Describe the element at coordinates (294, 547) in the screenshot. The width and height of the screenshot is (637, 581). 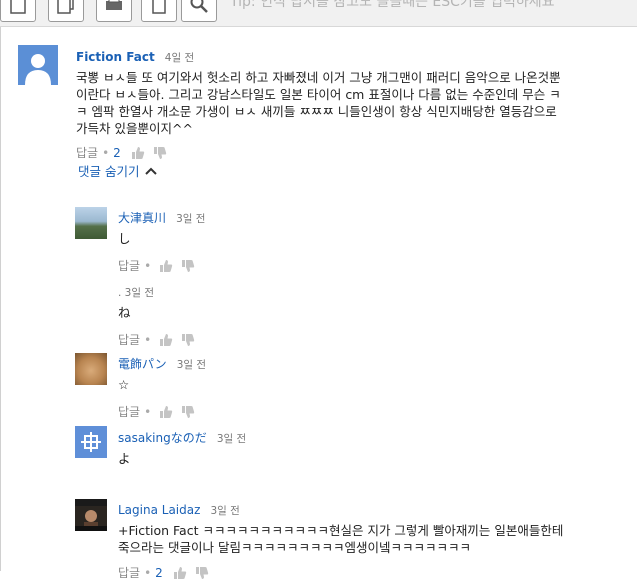
I see `reply-text-line: 죽으라는 댓글이나 달림ㅋㅋㅋㅋㅋㅋㅋㅋㅋ엠생이넼ㅋㅋㅋㅋㅋㅋㅋ` at that location.